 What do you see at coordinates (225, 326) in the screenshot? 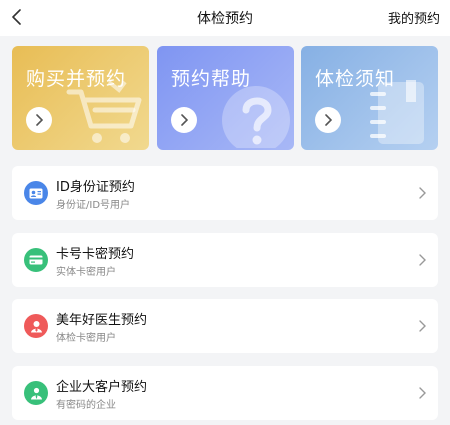
I see `list-item-doctor: 美年好医生预约 体检卡密用户` at bounding box center [225, 326].